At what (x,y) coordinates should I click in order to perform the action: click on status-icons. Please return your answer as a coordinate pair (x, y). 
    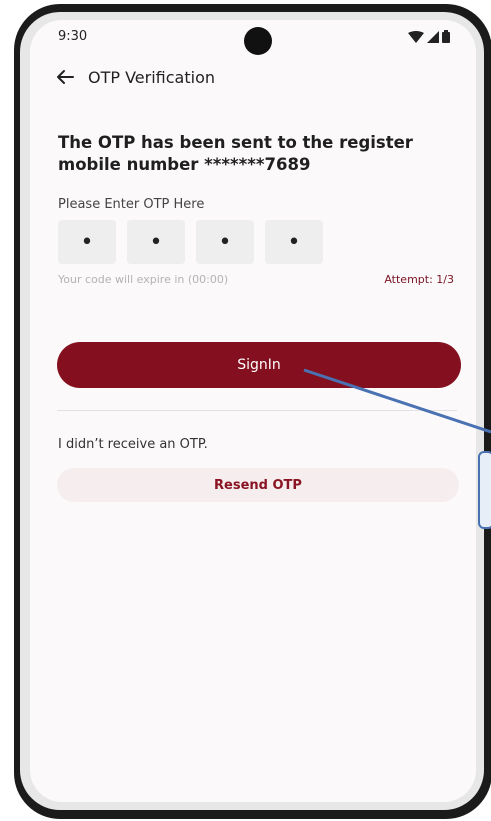
    Looking at the image, I should click on (429, 36).